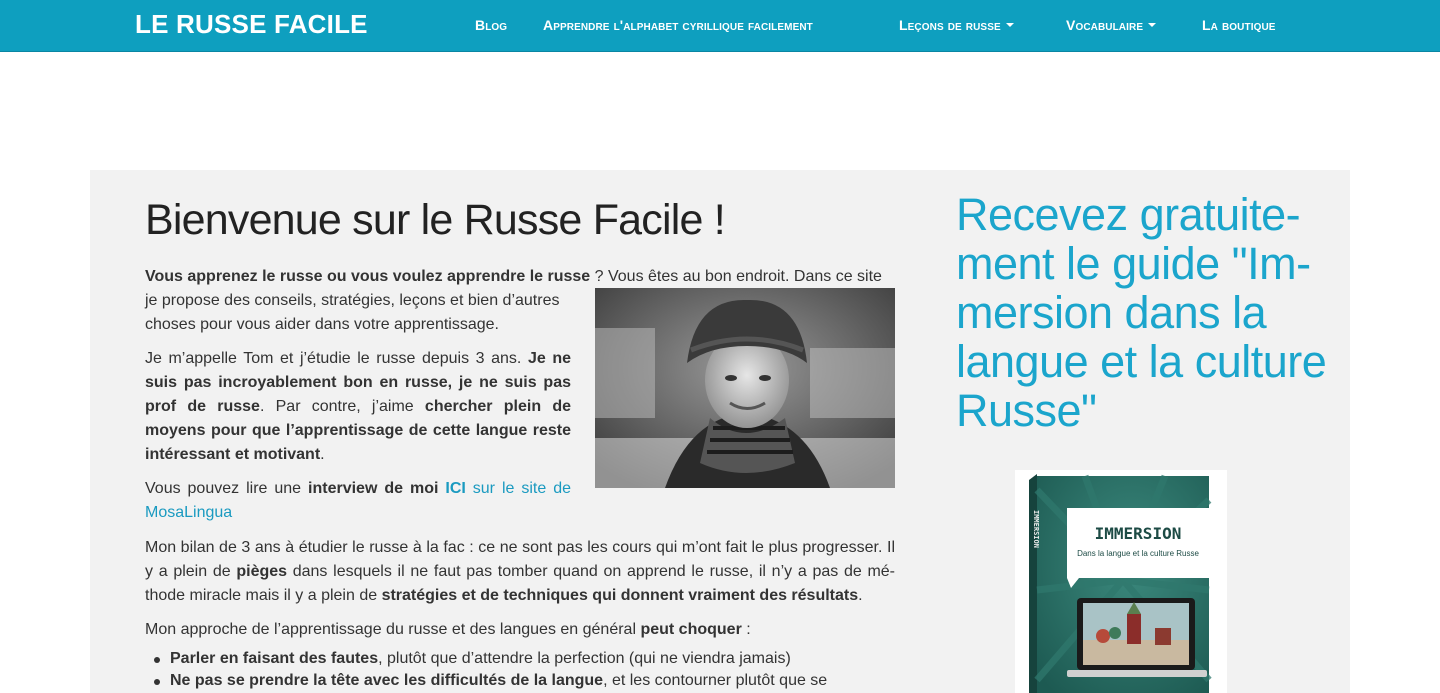 This screenshot has height=693, width=1440. Describe the element at coordinates (262, 571) in the screenshot. I see `bilan-bold-1: pièges` at that location.